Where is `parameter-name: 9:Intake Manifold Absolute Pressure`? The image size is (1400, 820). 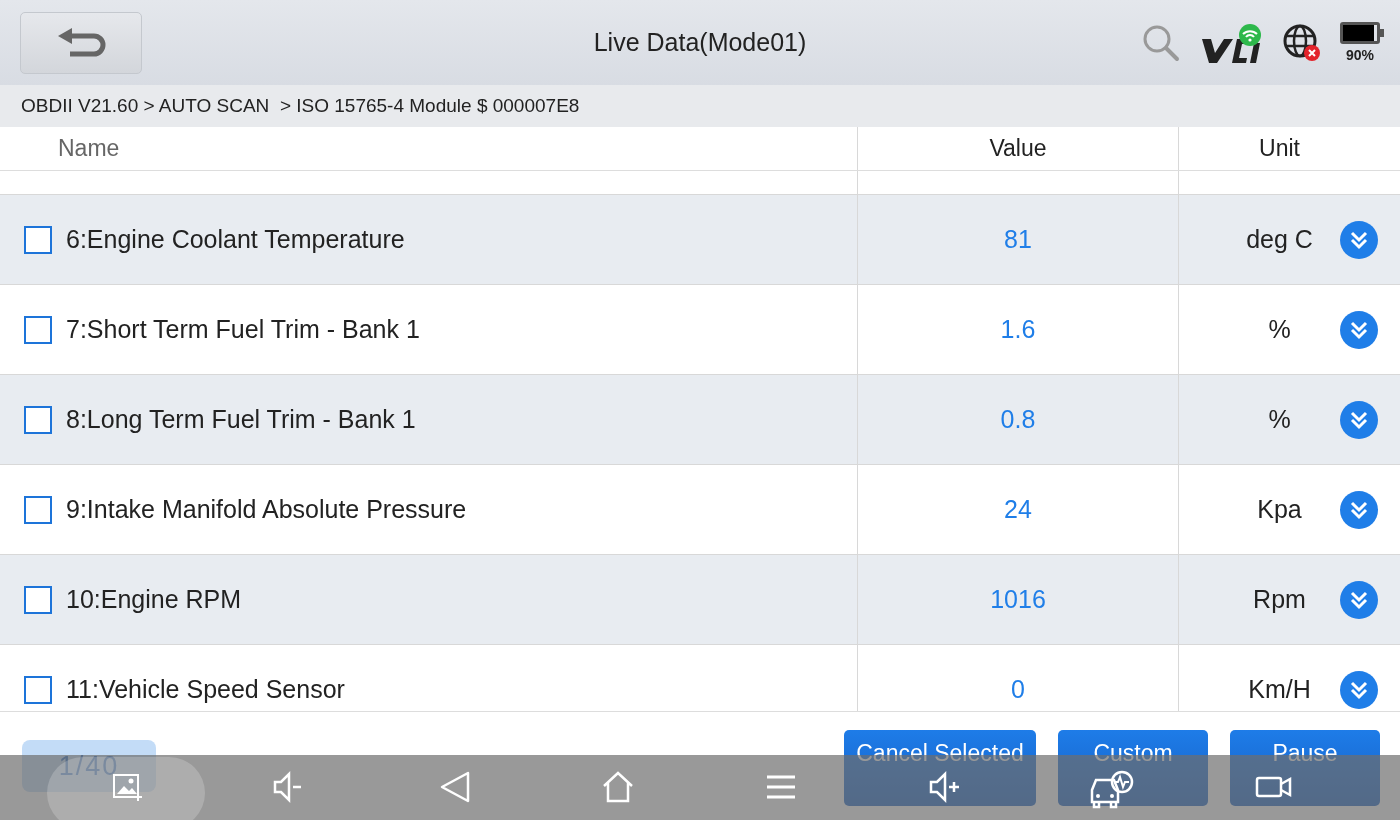 parameter-name: 9:Intake Manifold Absolute Pressure is located at coordinates (266, 509).